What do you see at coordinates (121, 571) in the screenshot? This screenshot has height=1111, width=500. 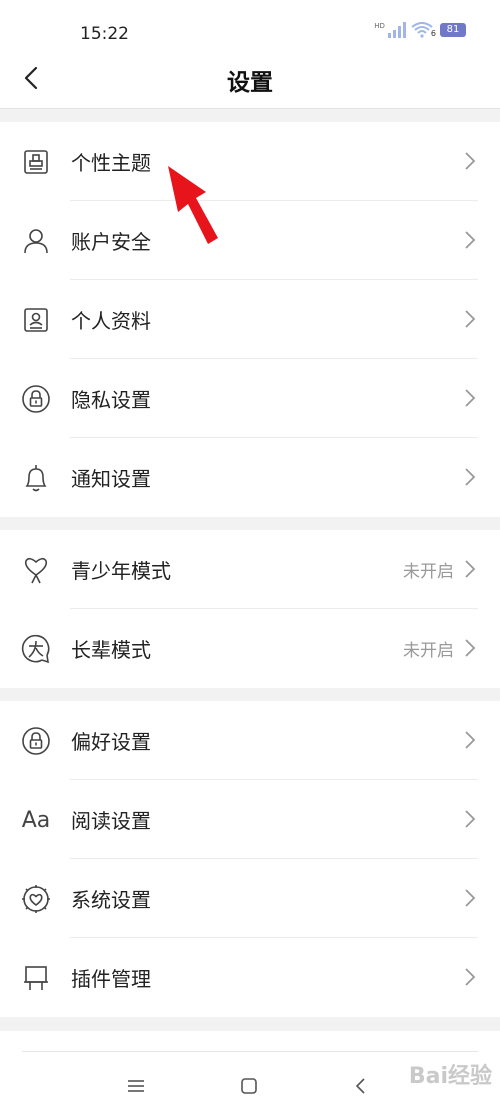 I see `setting-label: 青少年模式` at bounding box center [121, 571].